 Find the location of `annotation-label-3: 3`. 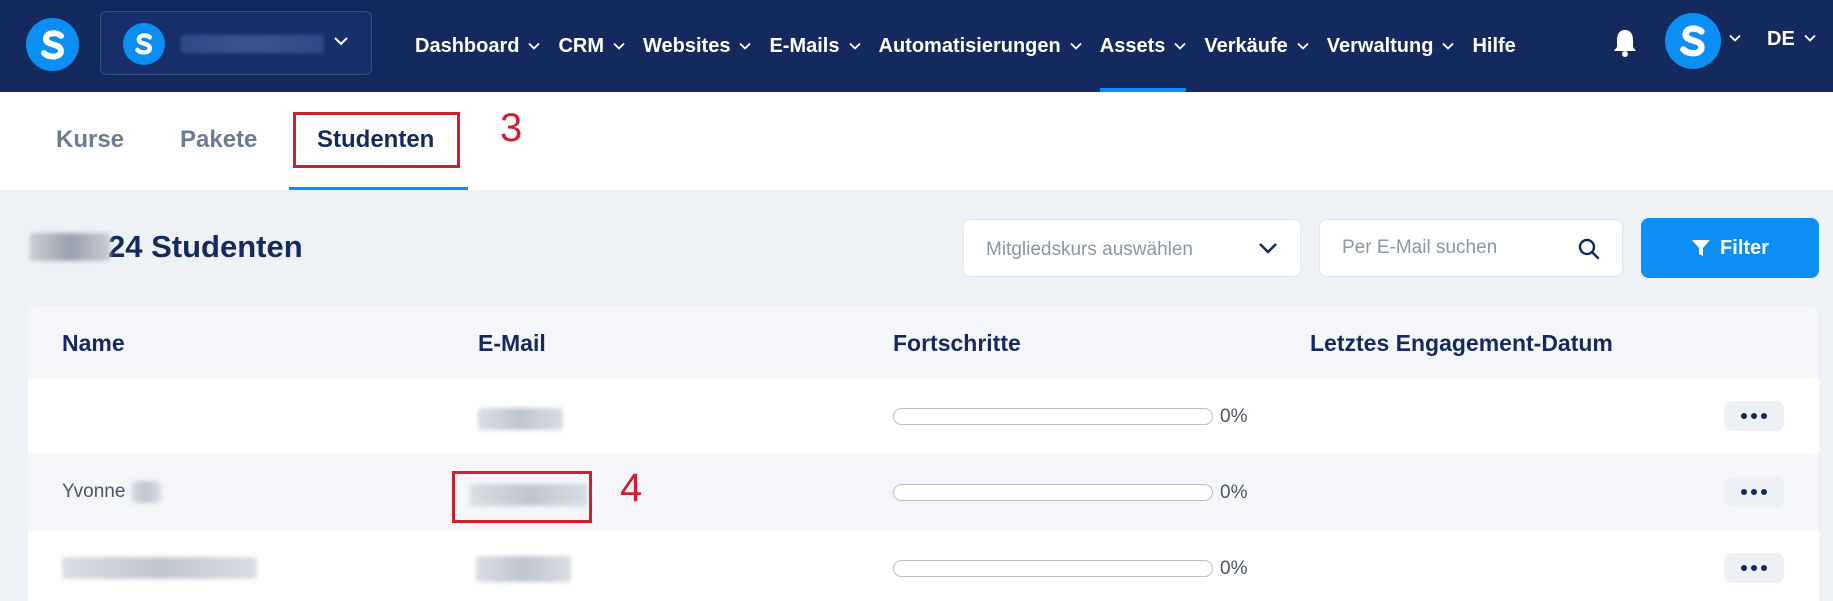

annotation-label-3: 3 is located at coordinates (511, 128).